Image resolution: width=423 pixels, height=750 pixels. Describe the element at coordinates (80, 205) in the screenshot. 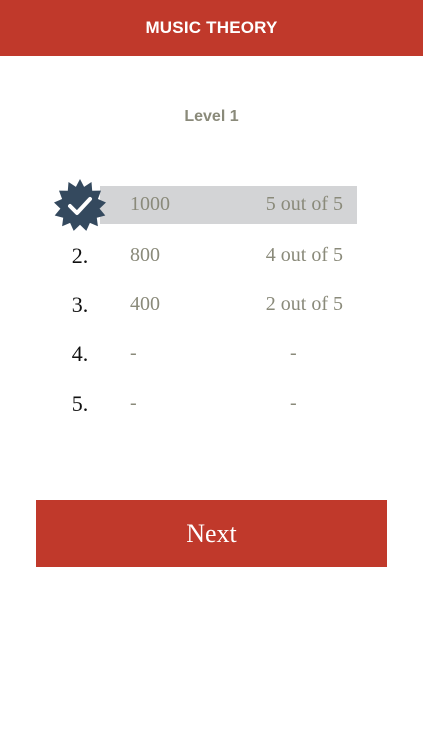

I see `check-badge-icon` at that location.